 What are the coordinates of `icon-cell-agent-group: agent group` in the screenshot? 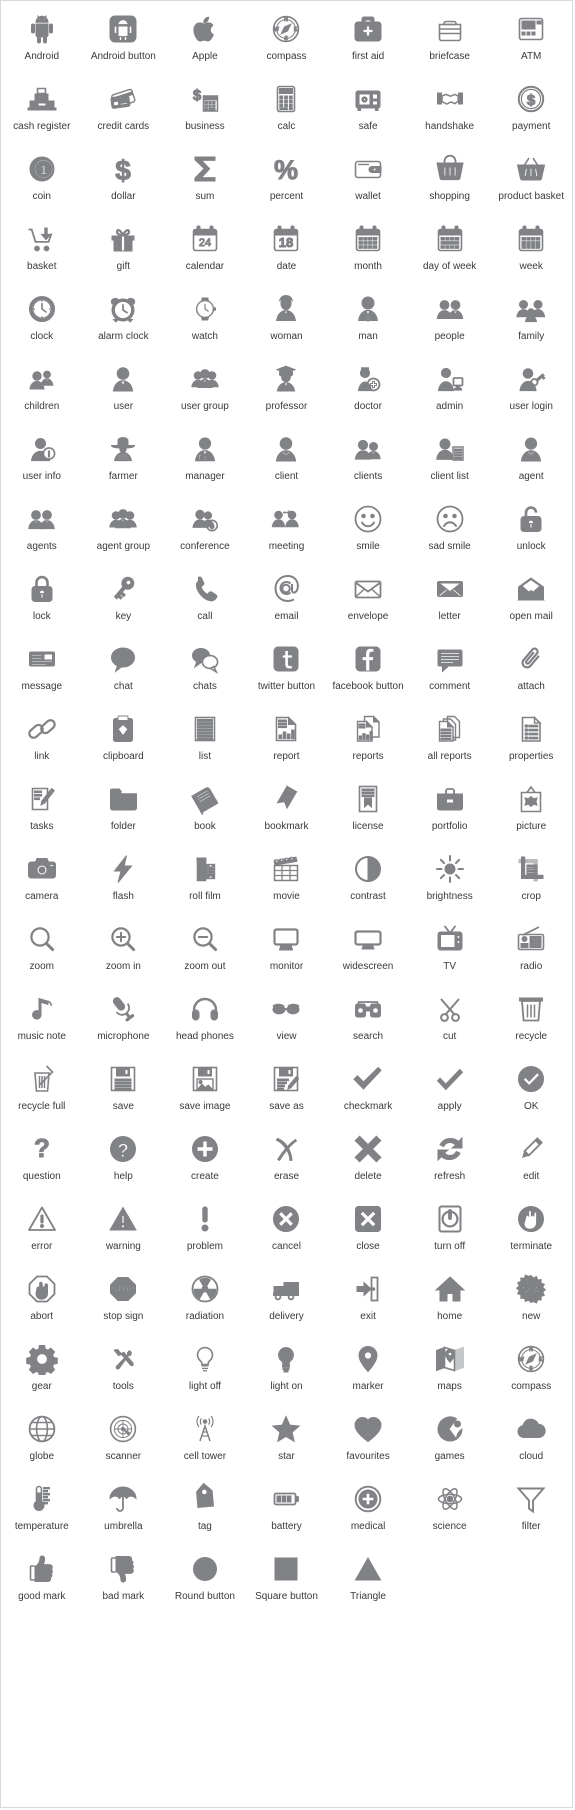 It's located at (124, 530).